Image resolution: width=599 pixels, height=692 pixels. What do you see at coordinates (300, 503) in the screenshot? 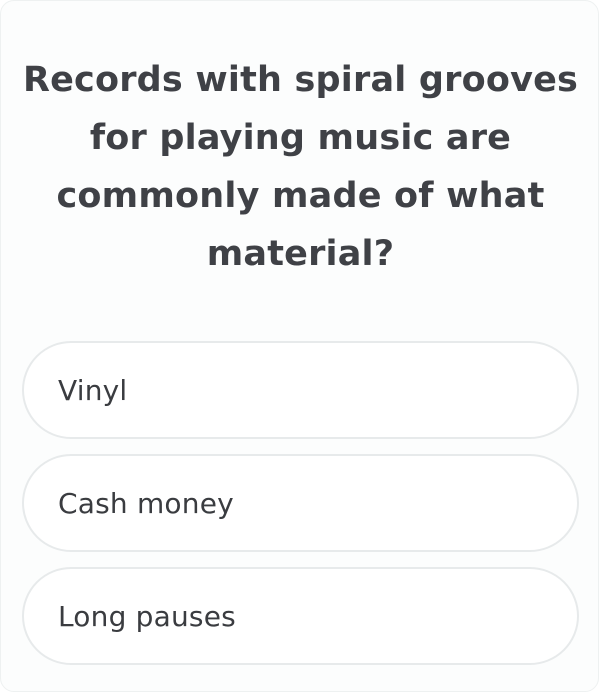
I see `answer-option-cash-money: Cash money` at bounding box center [300, 503].